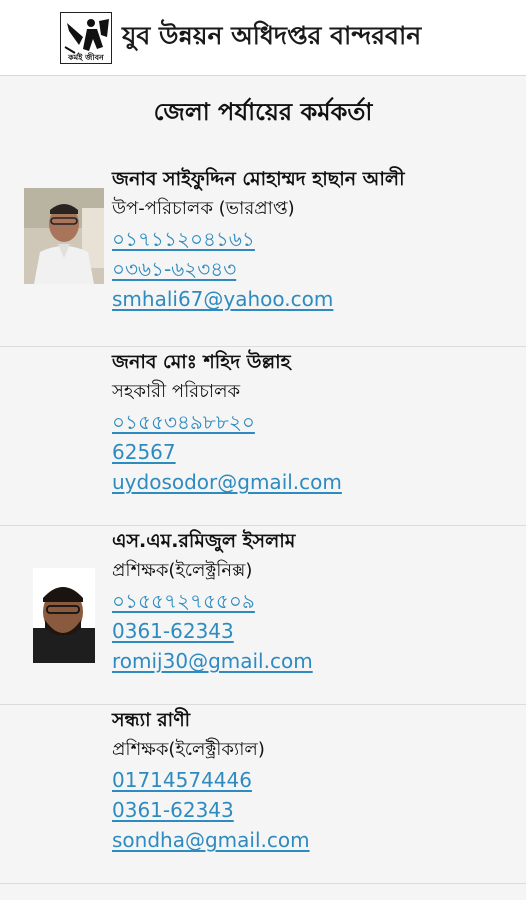 The height and width of the screenshot is (900, 526). Describe the element at coordinates (227, 452) in the screenshot. I see `phone-link: 62567` at that location.